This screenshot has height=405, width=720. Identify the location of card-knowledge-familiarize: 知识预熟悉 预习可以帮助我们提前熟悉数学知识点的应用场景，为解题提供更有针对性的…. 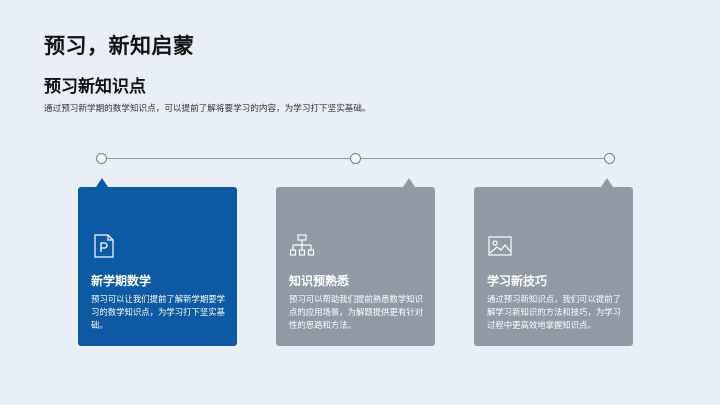
(355, 262).